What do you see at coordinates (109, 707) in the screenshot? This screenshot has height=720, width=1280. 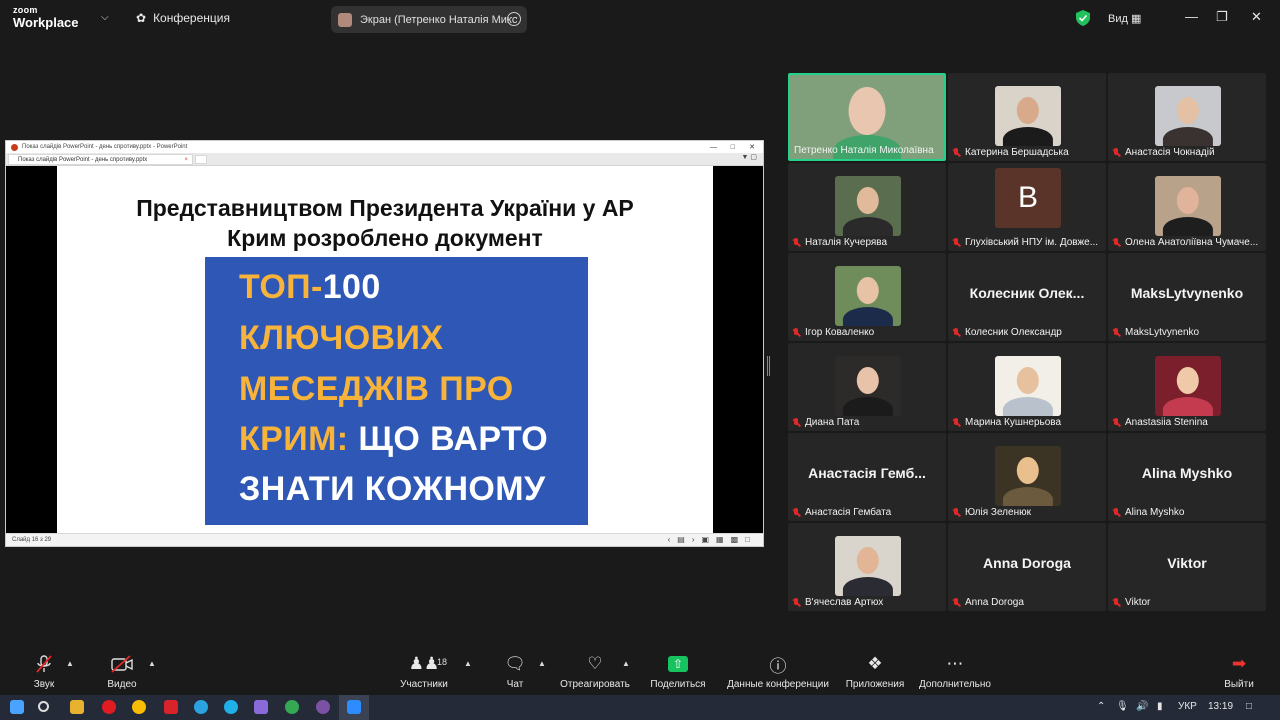 I see `opera-icon` at bounding box center [109, 707].